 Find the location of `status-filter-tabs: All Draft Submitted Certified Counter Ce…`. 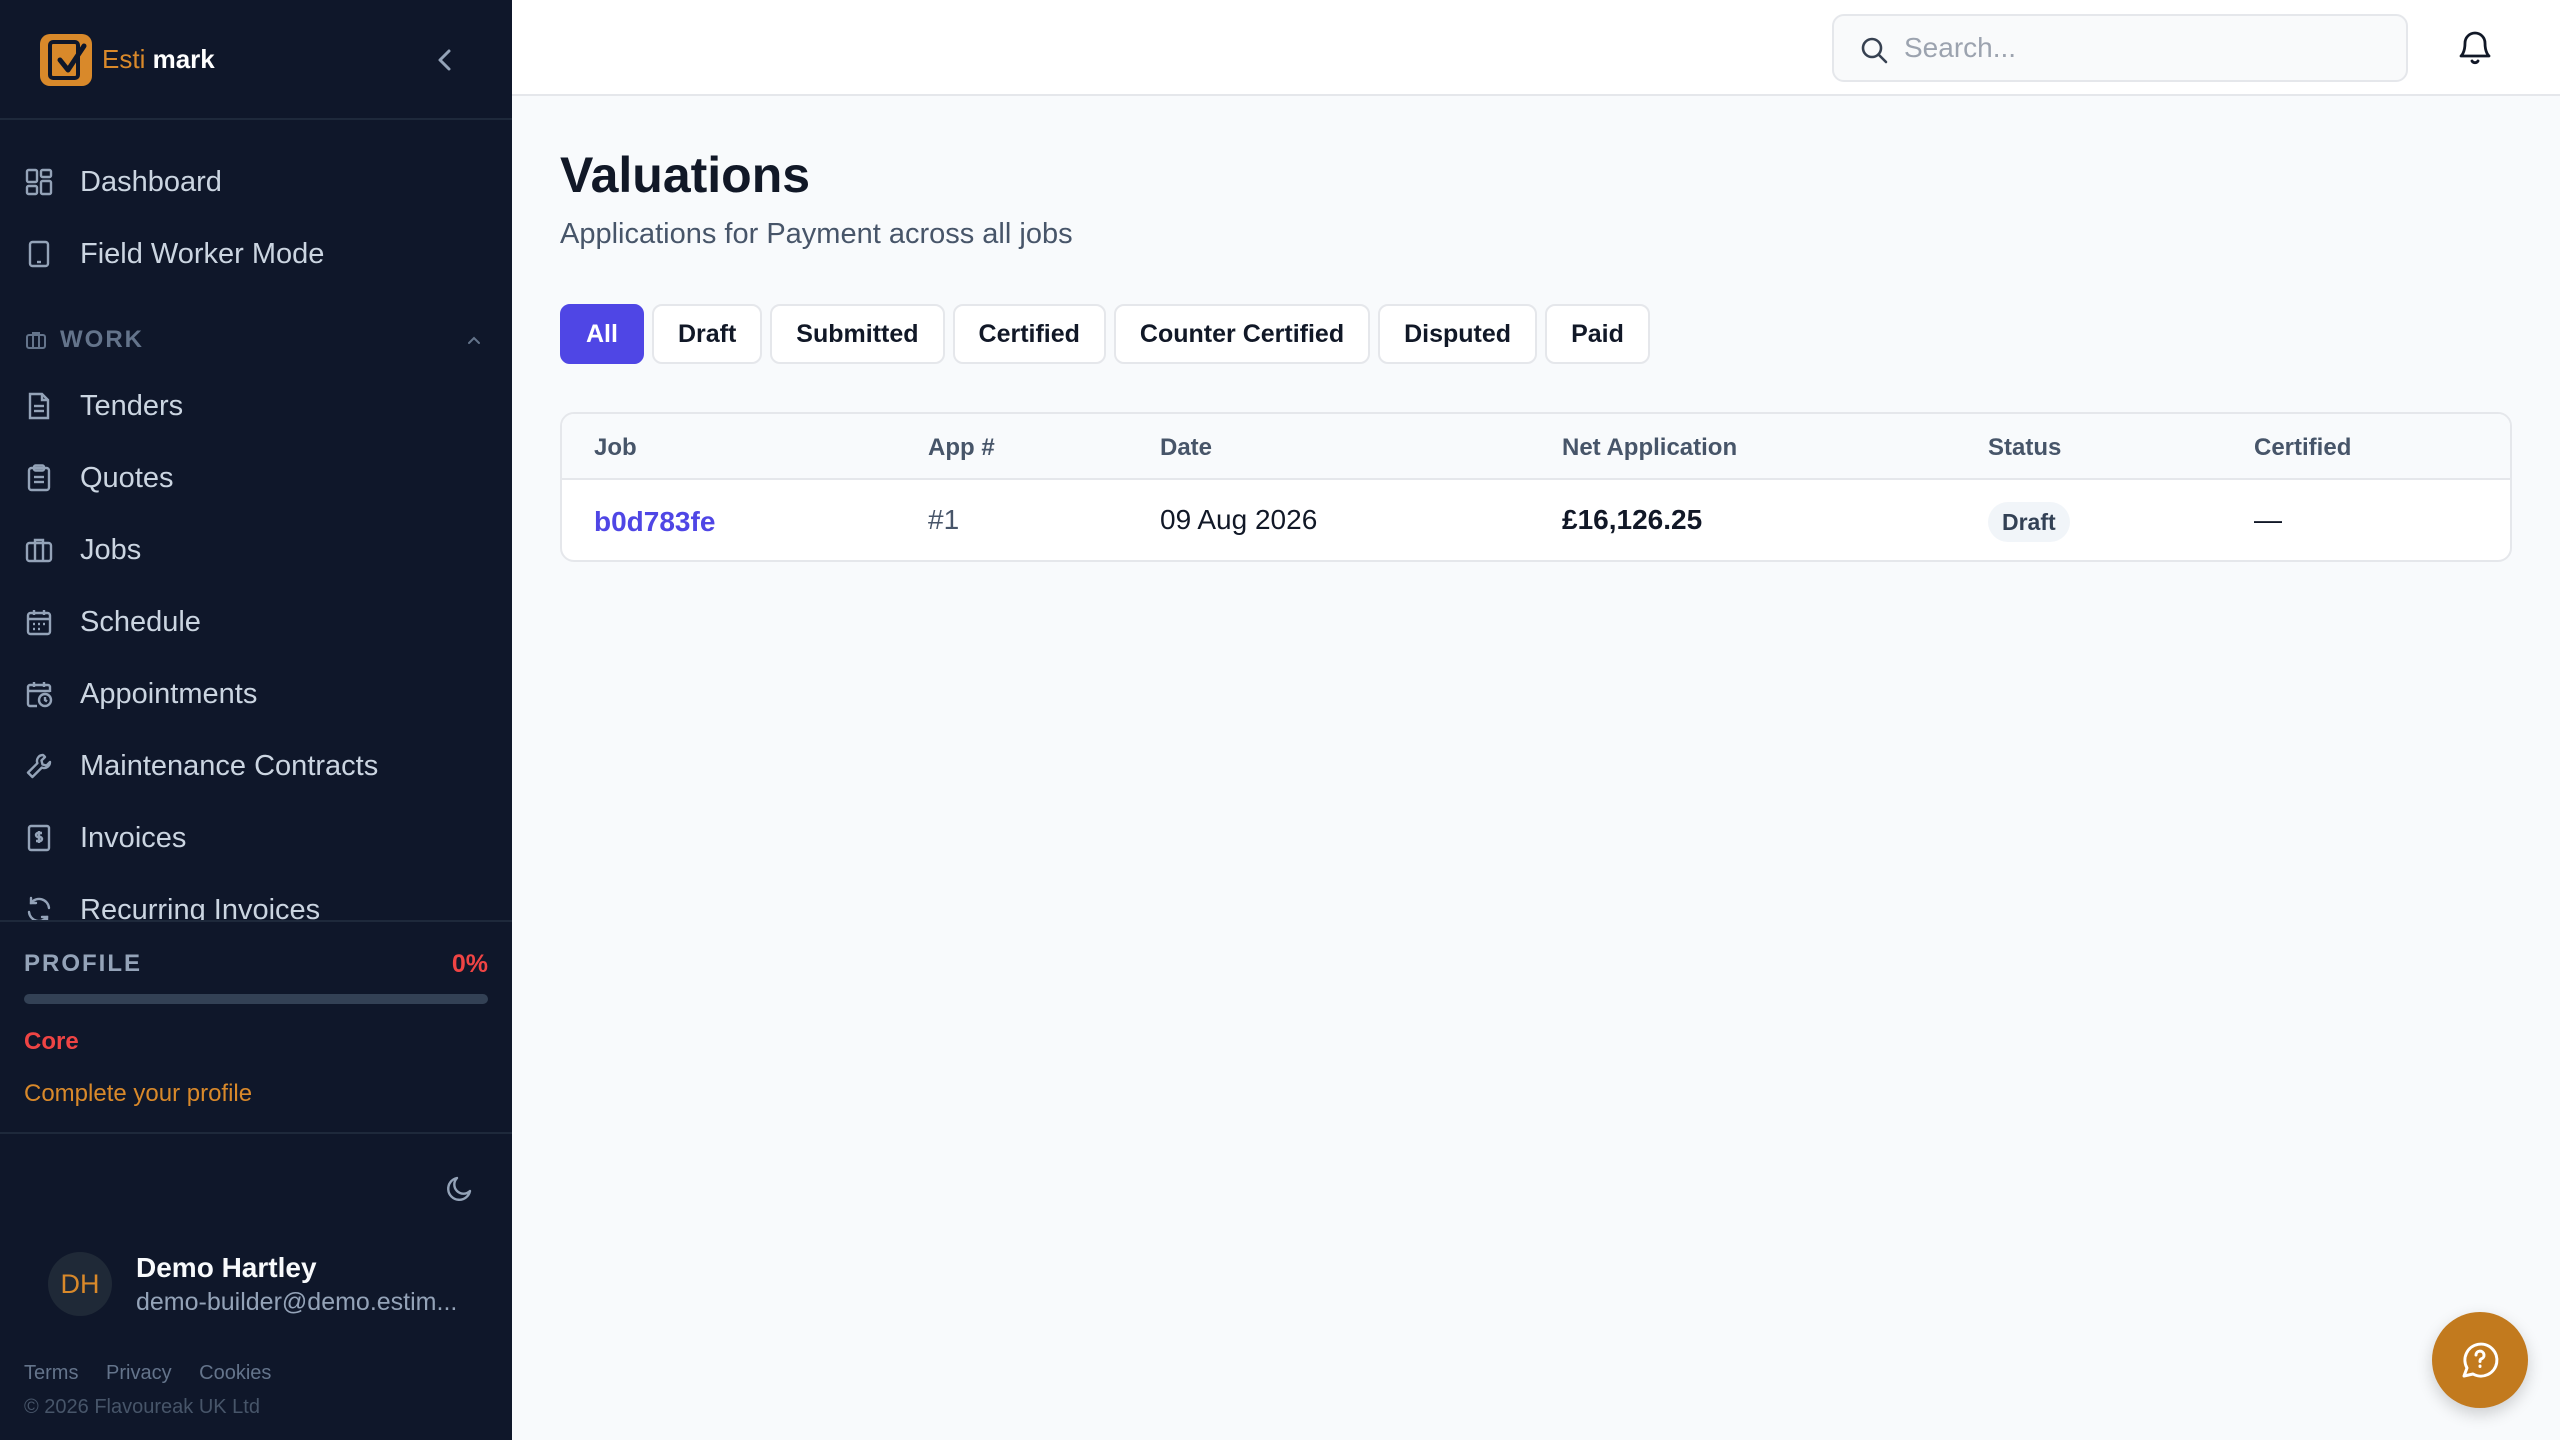

status-filter-tabs: All Draft Submitted Certified Counter Ce… is located at coordinates (1105, 334).